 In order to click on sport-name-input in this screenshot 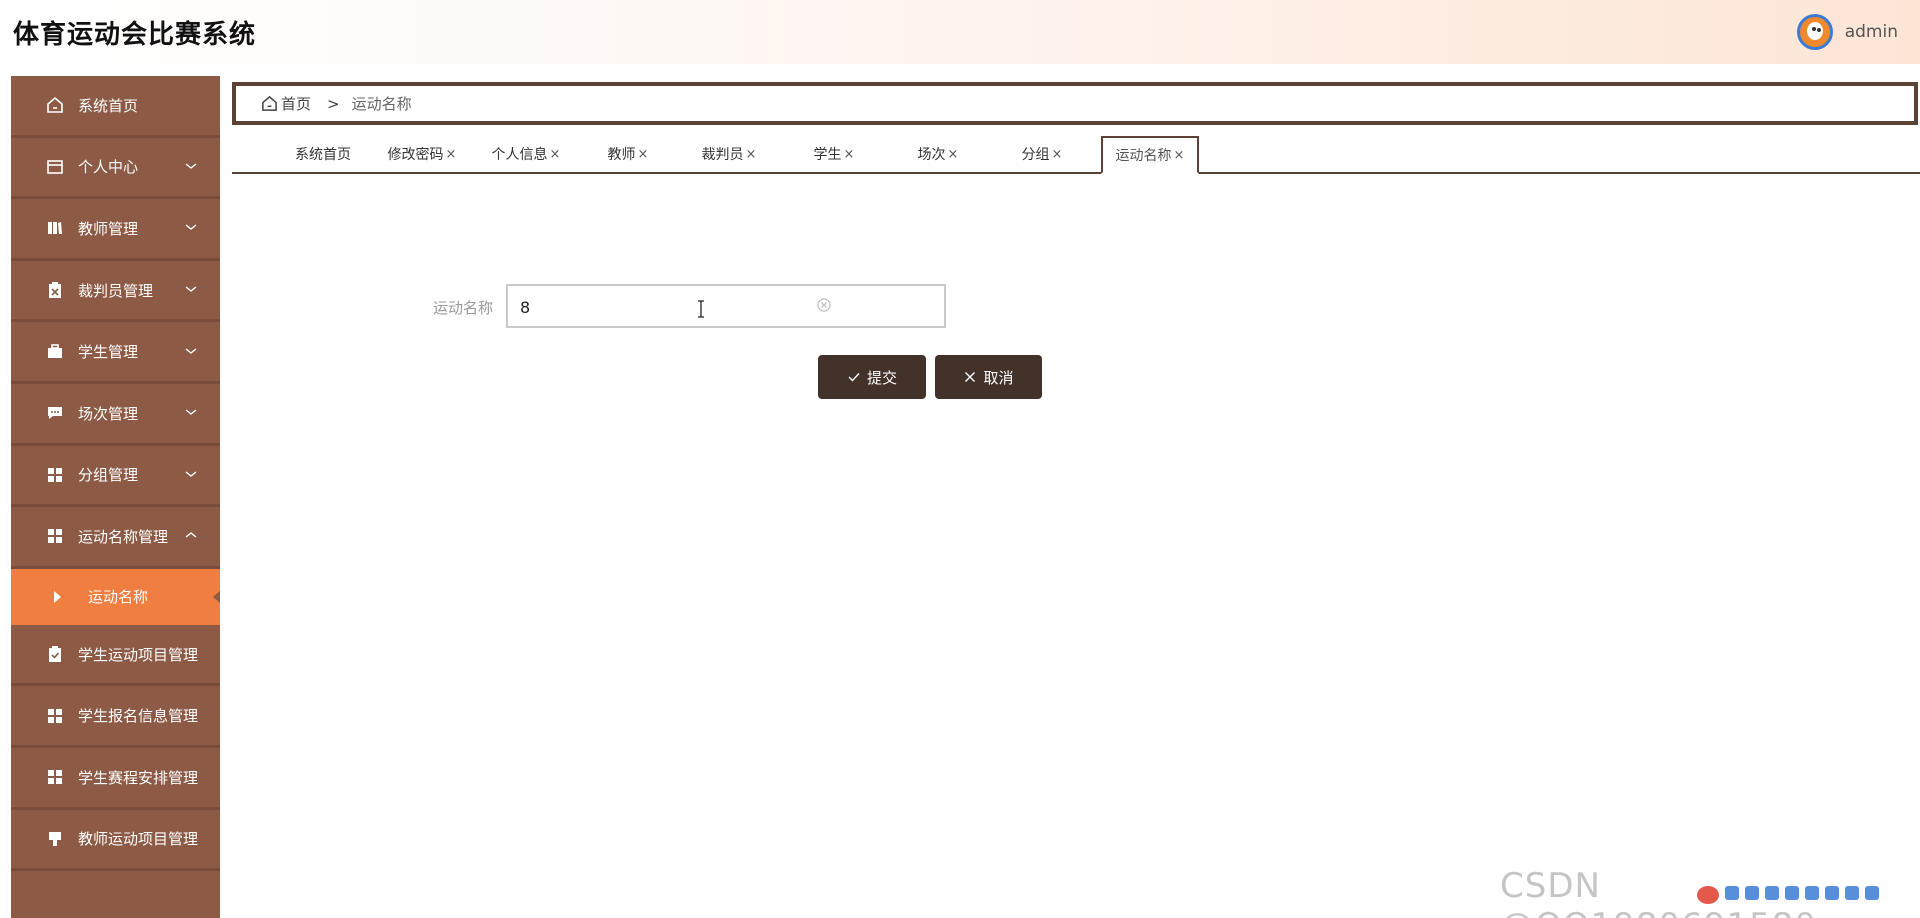, I will do `click(665, 307)`.